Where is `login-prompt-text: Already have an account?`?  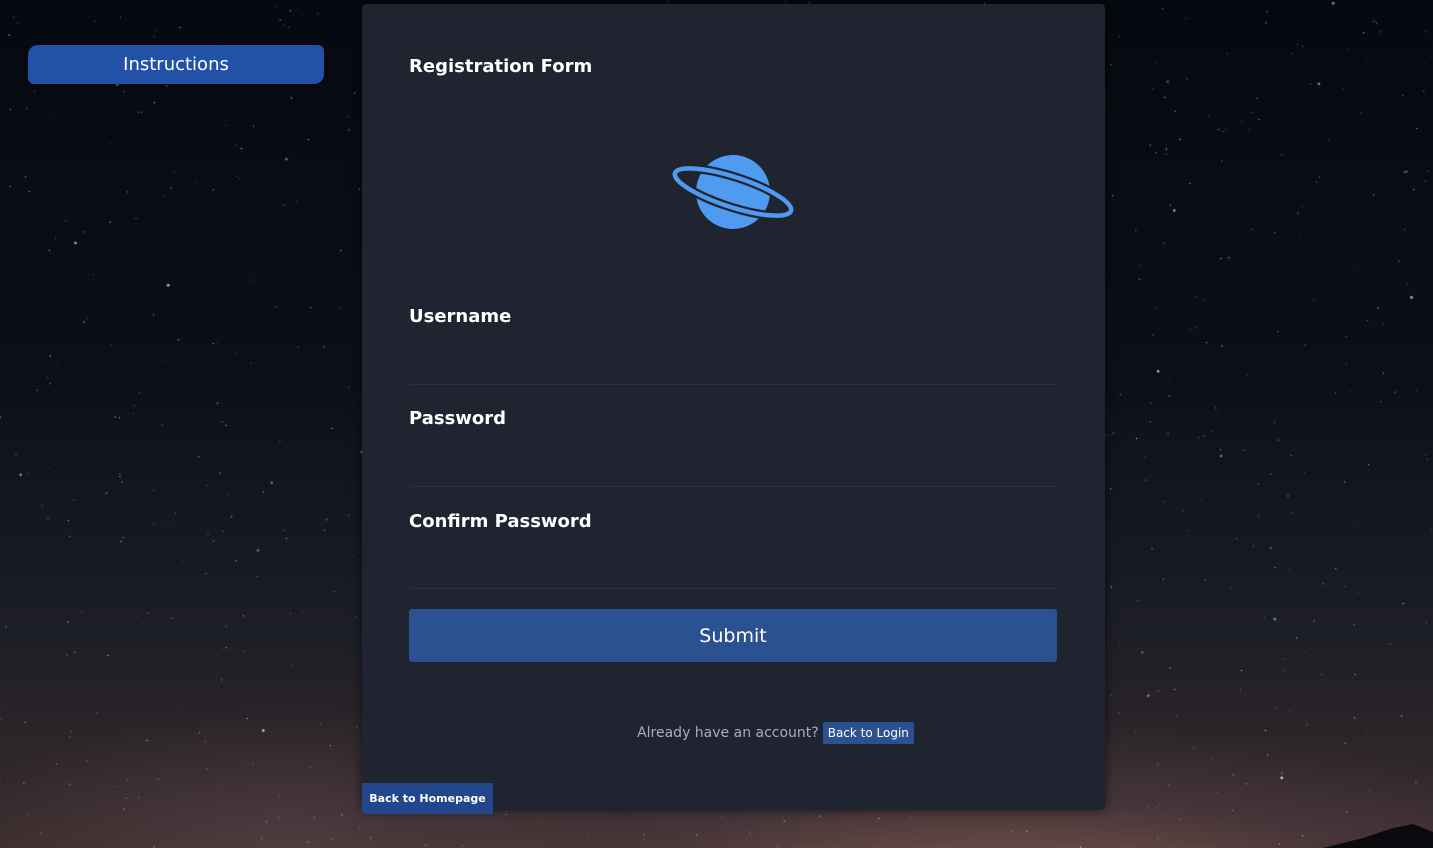 login-prompt-text: Already have an account? is located at coordinates (728, 733).